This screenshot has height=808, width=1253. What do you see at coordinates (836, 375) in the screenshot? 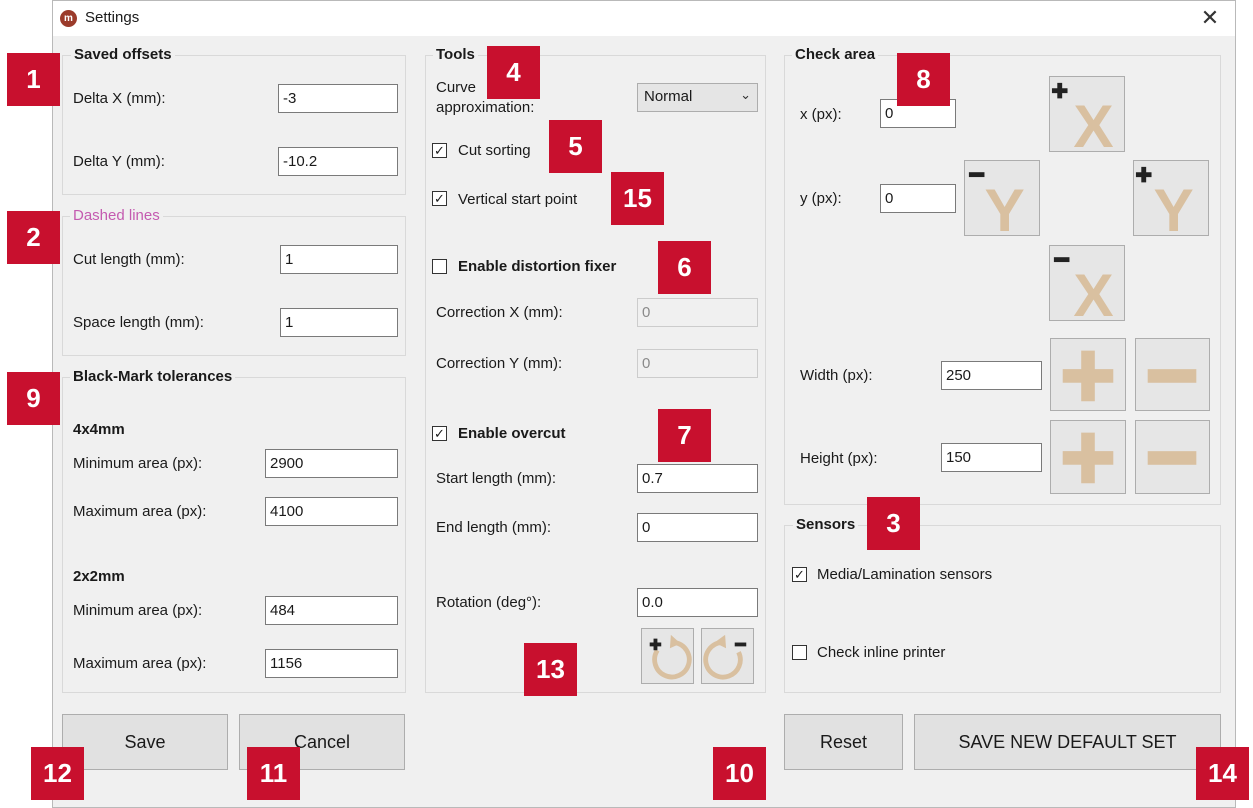
I see `width-px-label: Width (px):` at bounding box center [836, 375].